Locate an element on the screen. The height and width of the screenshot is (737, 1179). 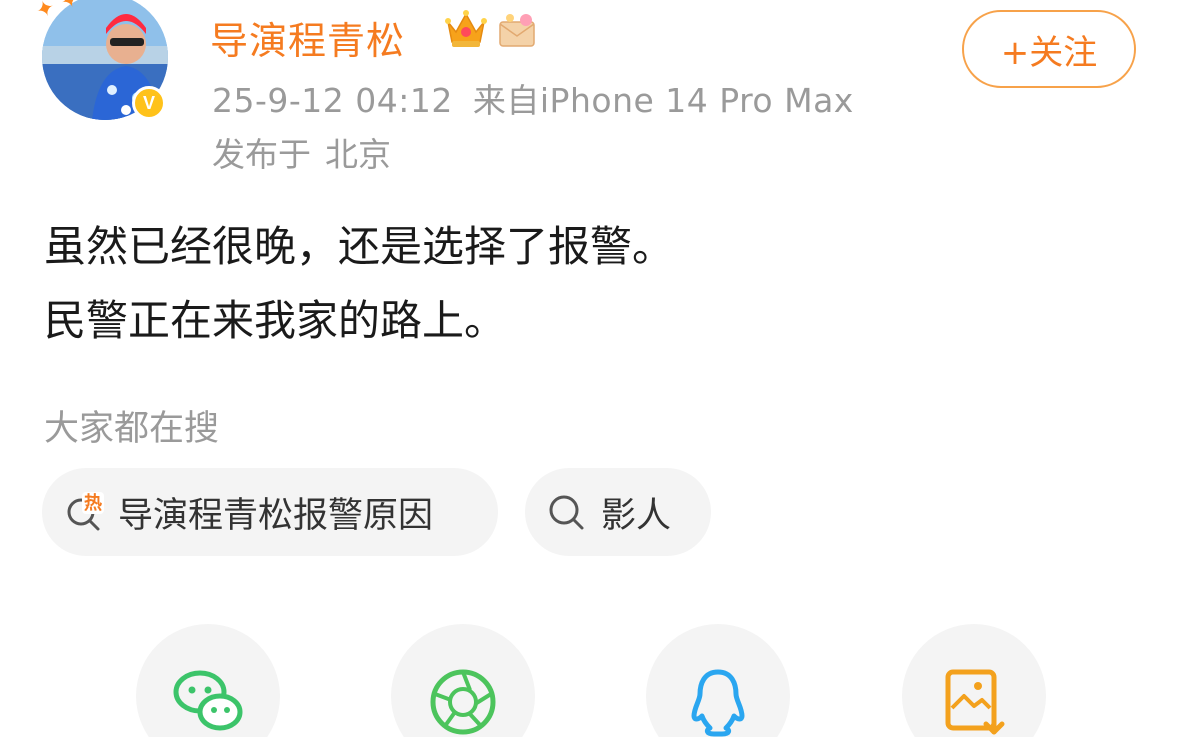
share-moments-button is located at coordinates (463, 680).